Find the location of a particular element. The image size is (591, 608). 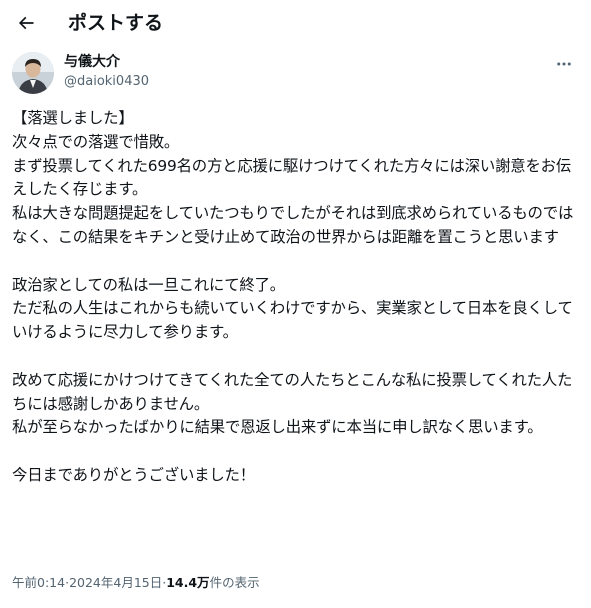

more-options-button is located at coordinates (564, 64).